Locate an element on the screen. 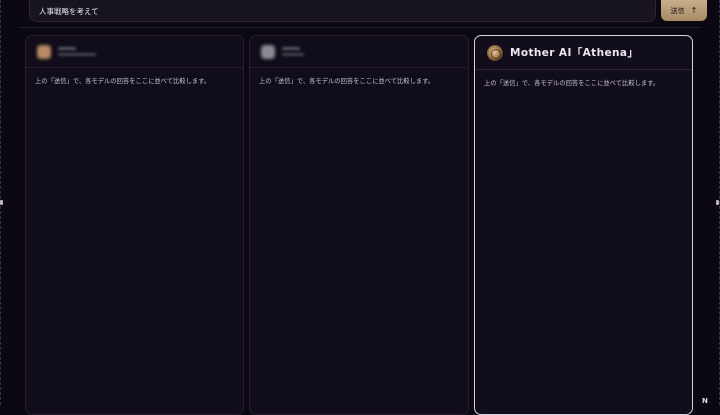 This screenshot has height=415, width=720. send-button-label: 送信 is located at coordinates (677, 10).